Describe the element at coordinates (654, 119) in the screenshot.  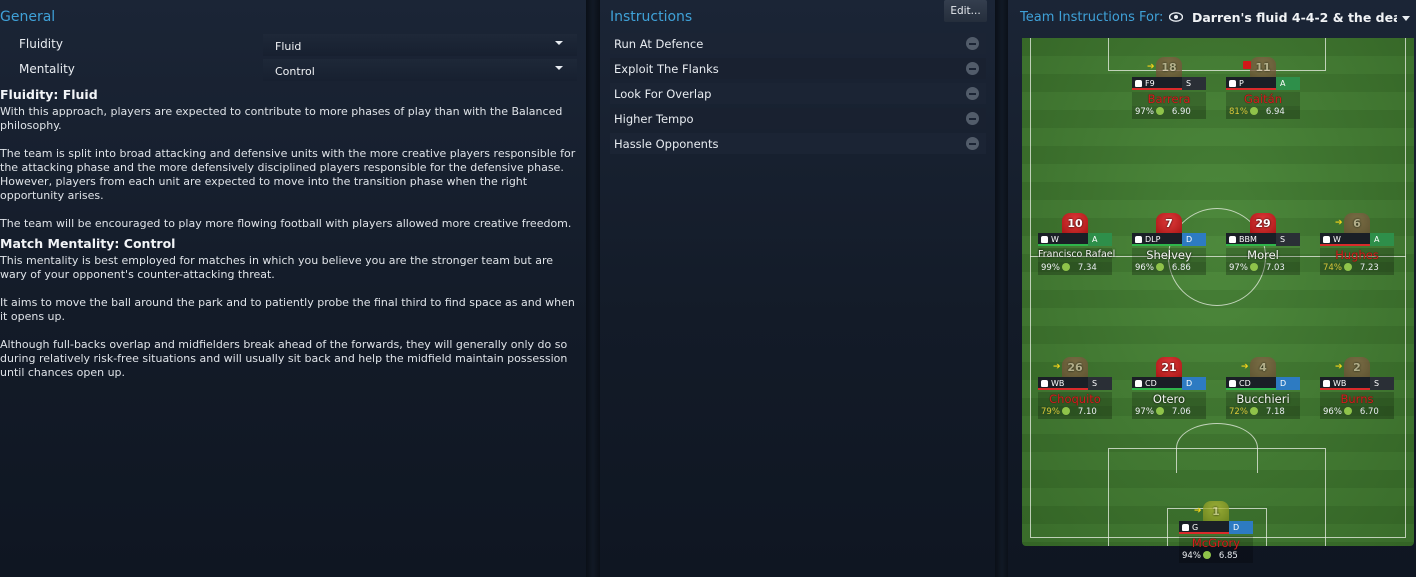
I see `instruction-label: Higher Tempo` at that location.